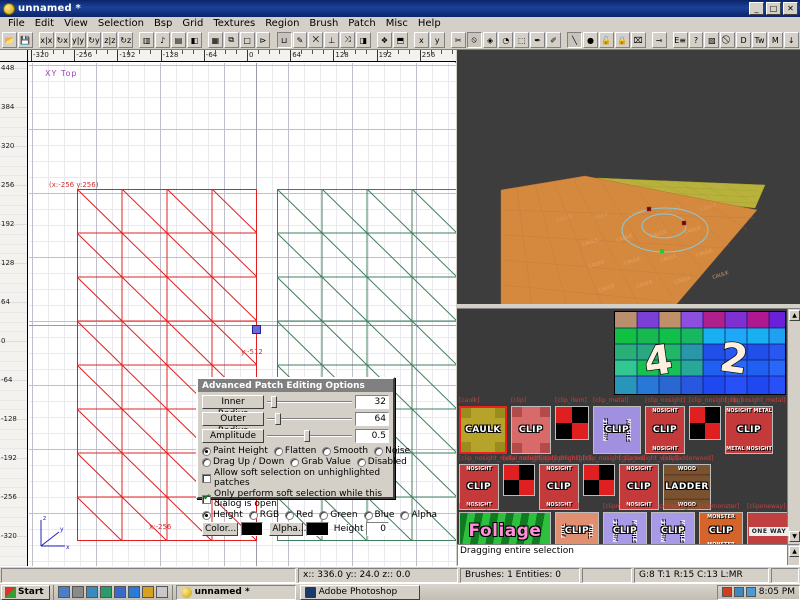 This screenshot has height=600, width=800. What do you see at coordinates (421, 40) in the screenshot?
I see `clipper-x-button: x` at bounding box center [421, 40].